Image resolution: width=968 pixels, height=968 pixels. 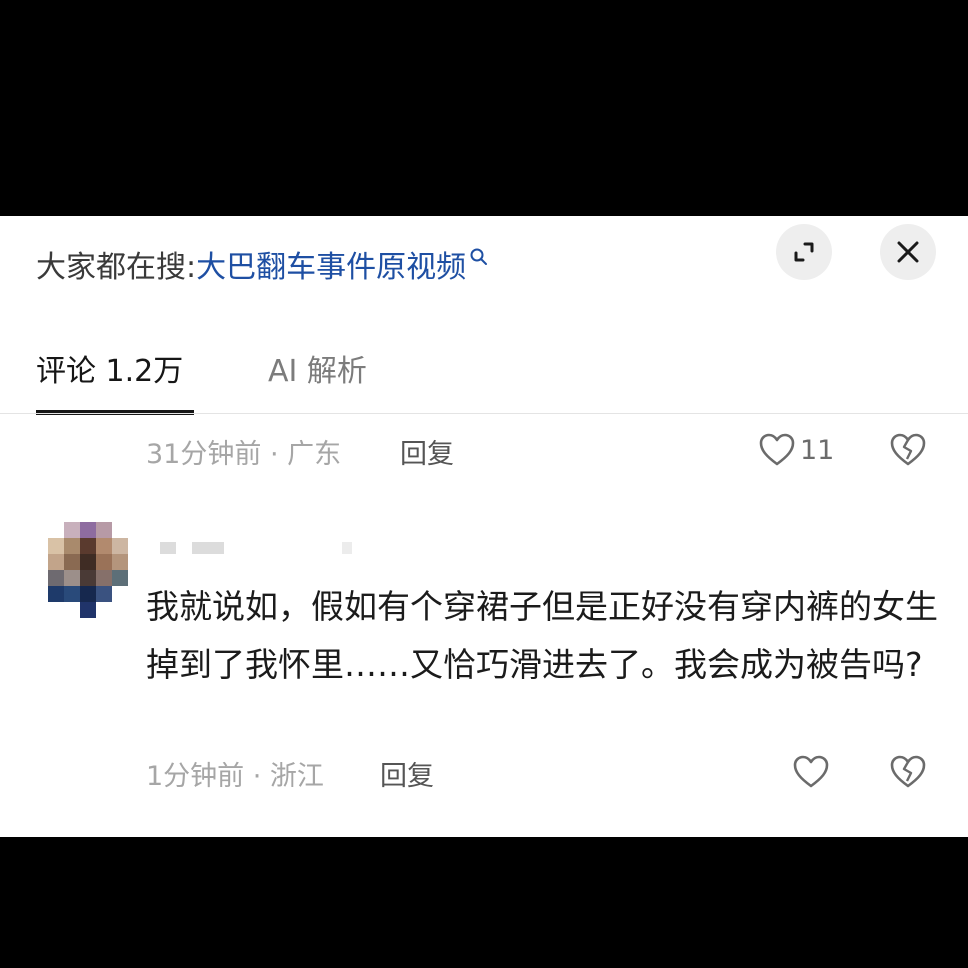 I want to click on close-icon, so click(x=908, y=252).